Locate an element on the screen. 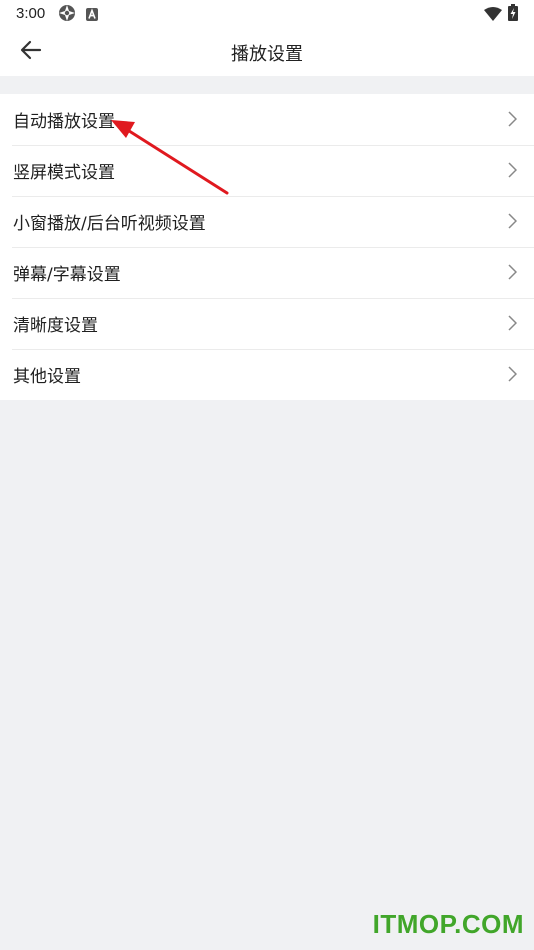 The image size is (534, 950). settings-item-mini-window: 小窗播放/后台听视频设置 is located at coordinates (267, 221).